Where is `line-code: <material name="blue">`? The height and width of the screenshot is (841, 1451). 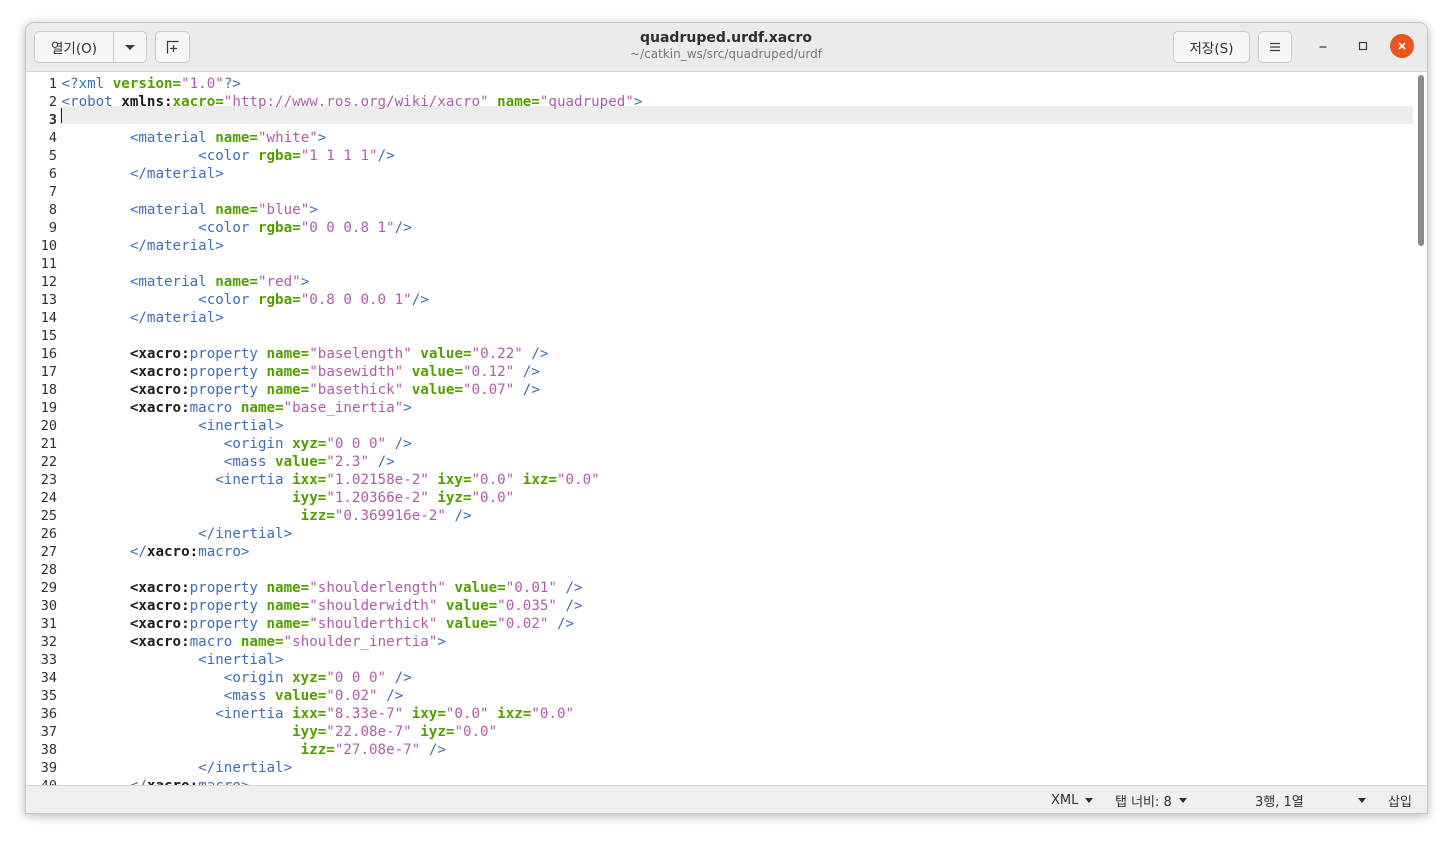 line-code: <material name="blue"> is located at coordinates (190, 210).